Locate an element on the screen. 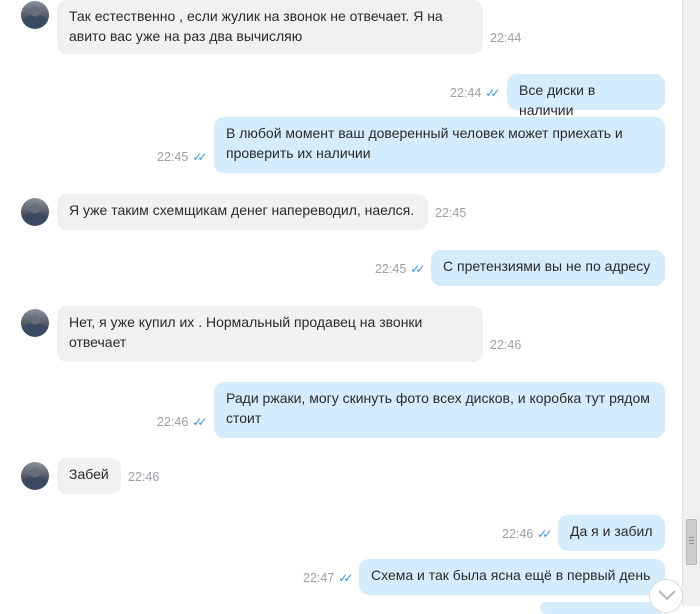  message-text: Да я и забил is located at coordinates (611, 531).